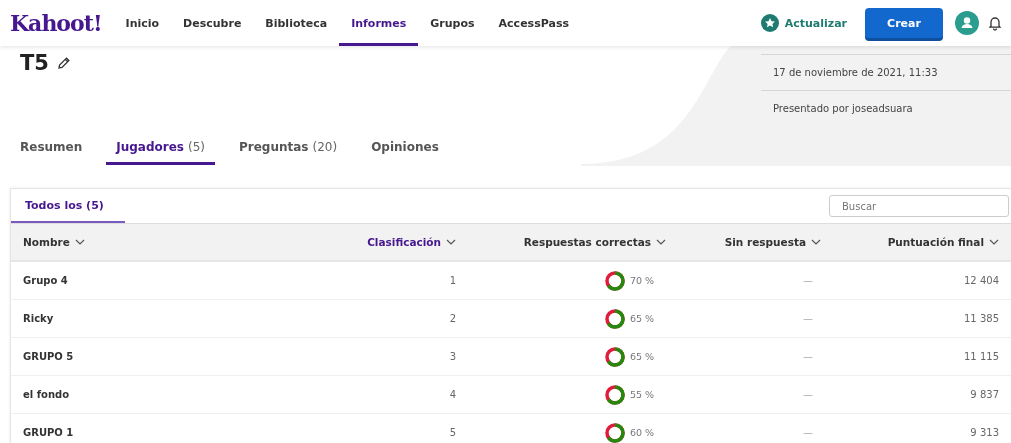 This screenshot has width=1011, height=443. I want to click on table-cell: Grupo 4, so click(161, 281).